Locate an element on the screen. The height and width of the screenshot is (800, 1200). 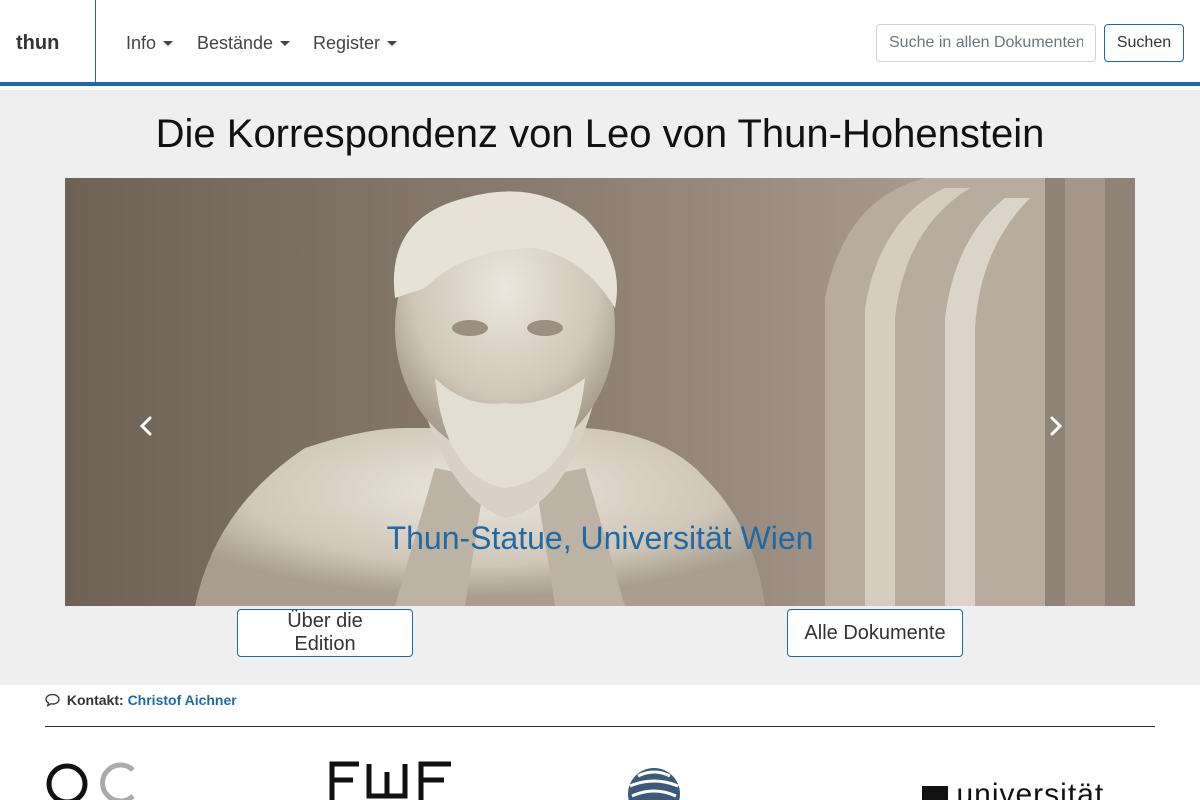
fwf-logo is located at coordinates (394, 780).